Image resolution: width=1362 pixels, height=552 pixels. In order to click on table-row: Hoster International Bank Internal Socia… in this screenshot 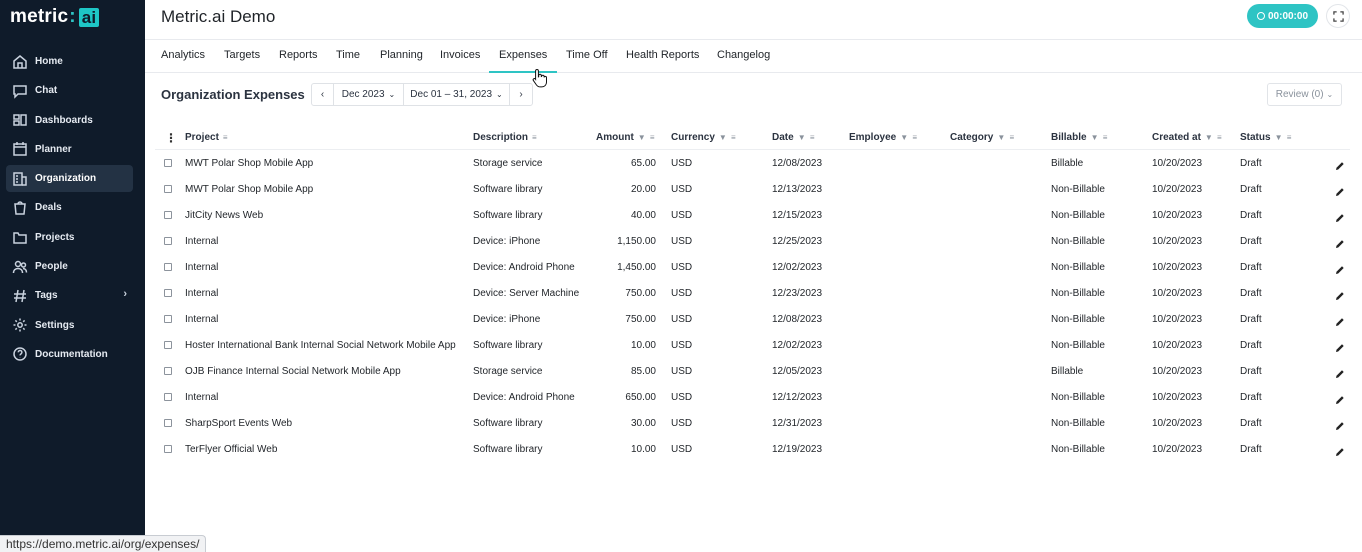, I will do `click(752, 345)`.